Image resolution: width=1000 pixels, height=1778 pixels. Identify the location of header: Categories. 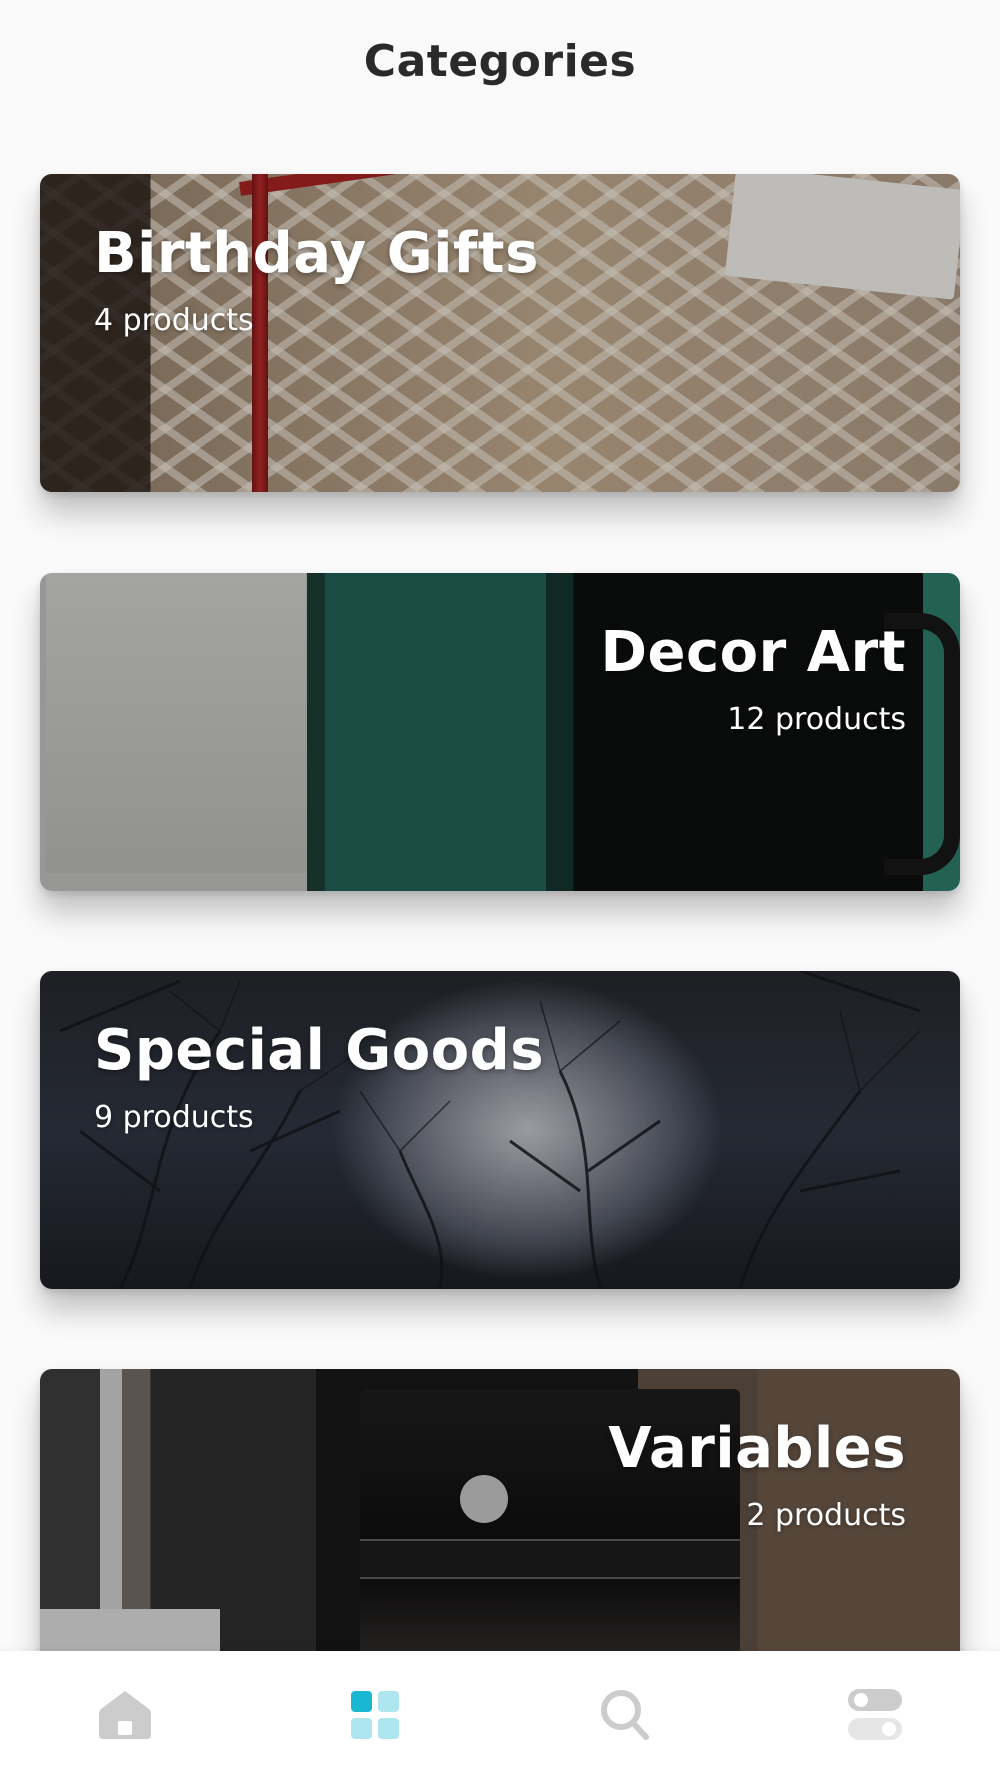
(500, 65).